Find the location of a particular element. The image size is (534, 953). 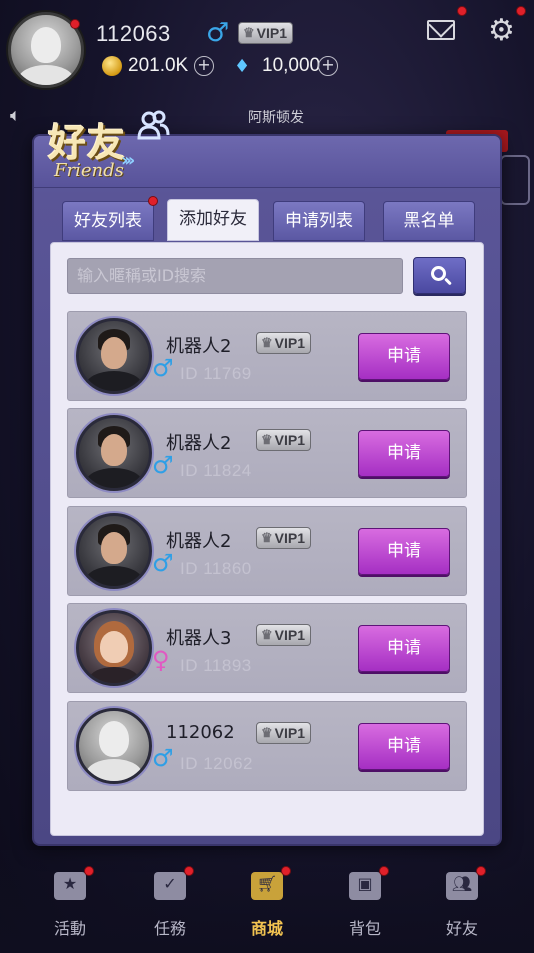

chevrons-icon: ››› is located at coordinates (128, 160).